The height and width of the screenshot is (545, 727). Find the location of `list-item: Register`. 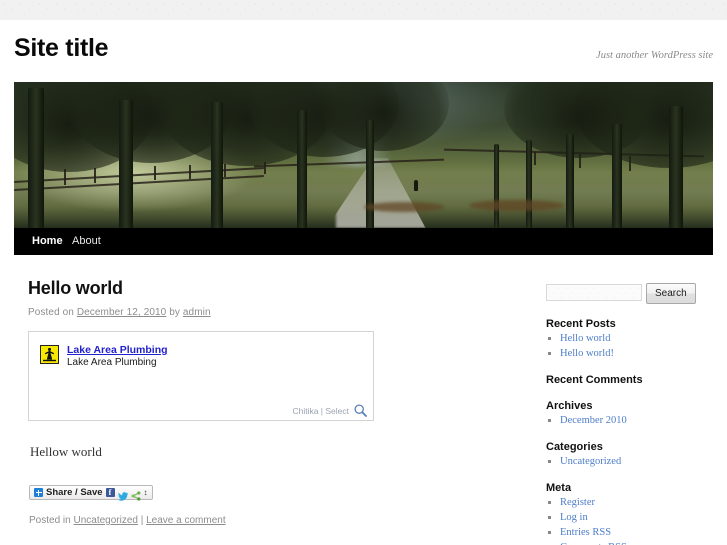

list-item: Register is located at coordinates (636, 502).